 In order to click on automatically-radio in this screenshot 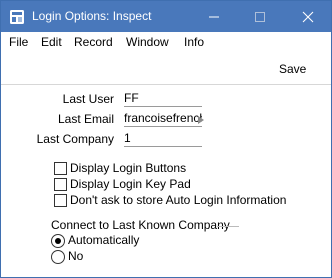, I will do `click(58, 241)`.